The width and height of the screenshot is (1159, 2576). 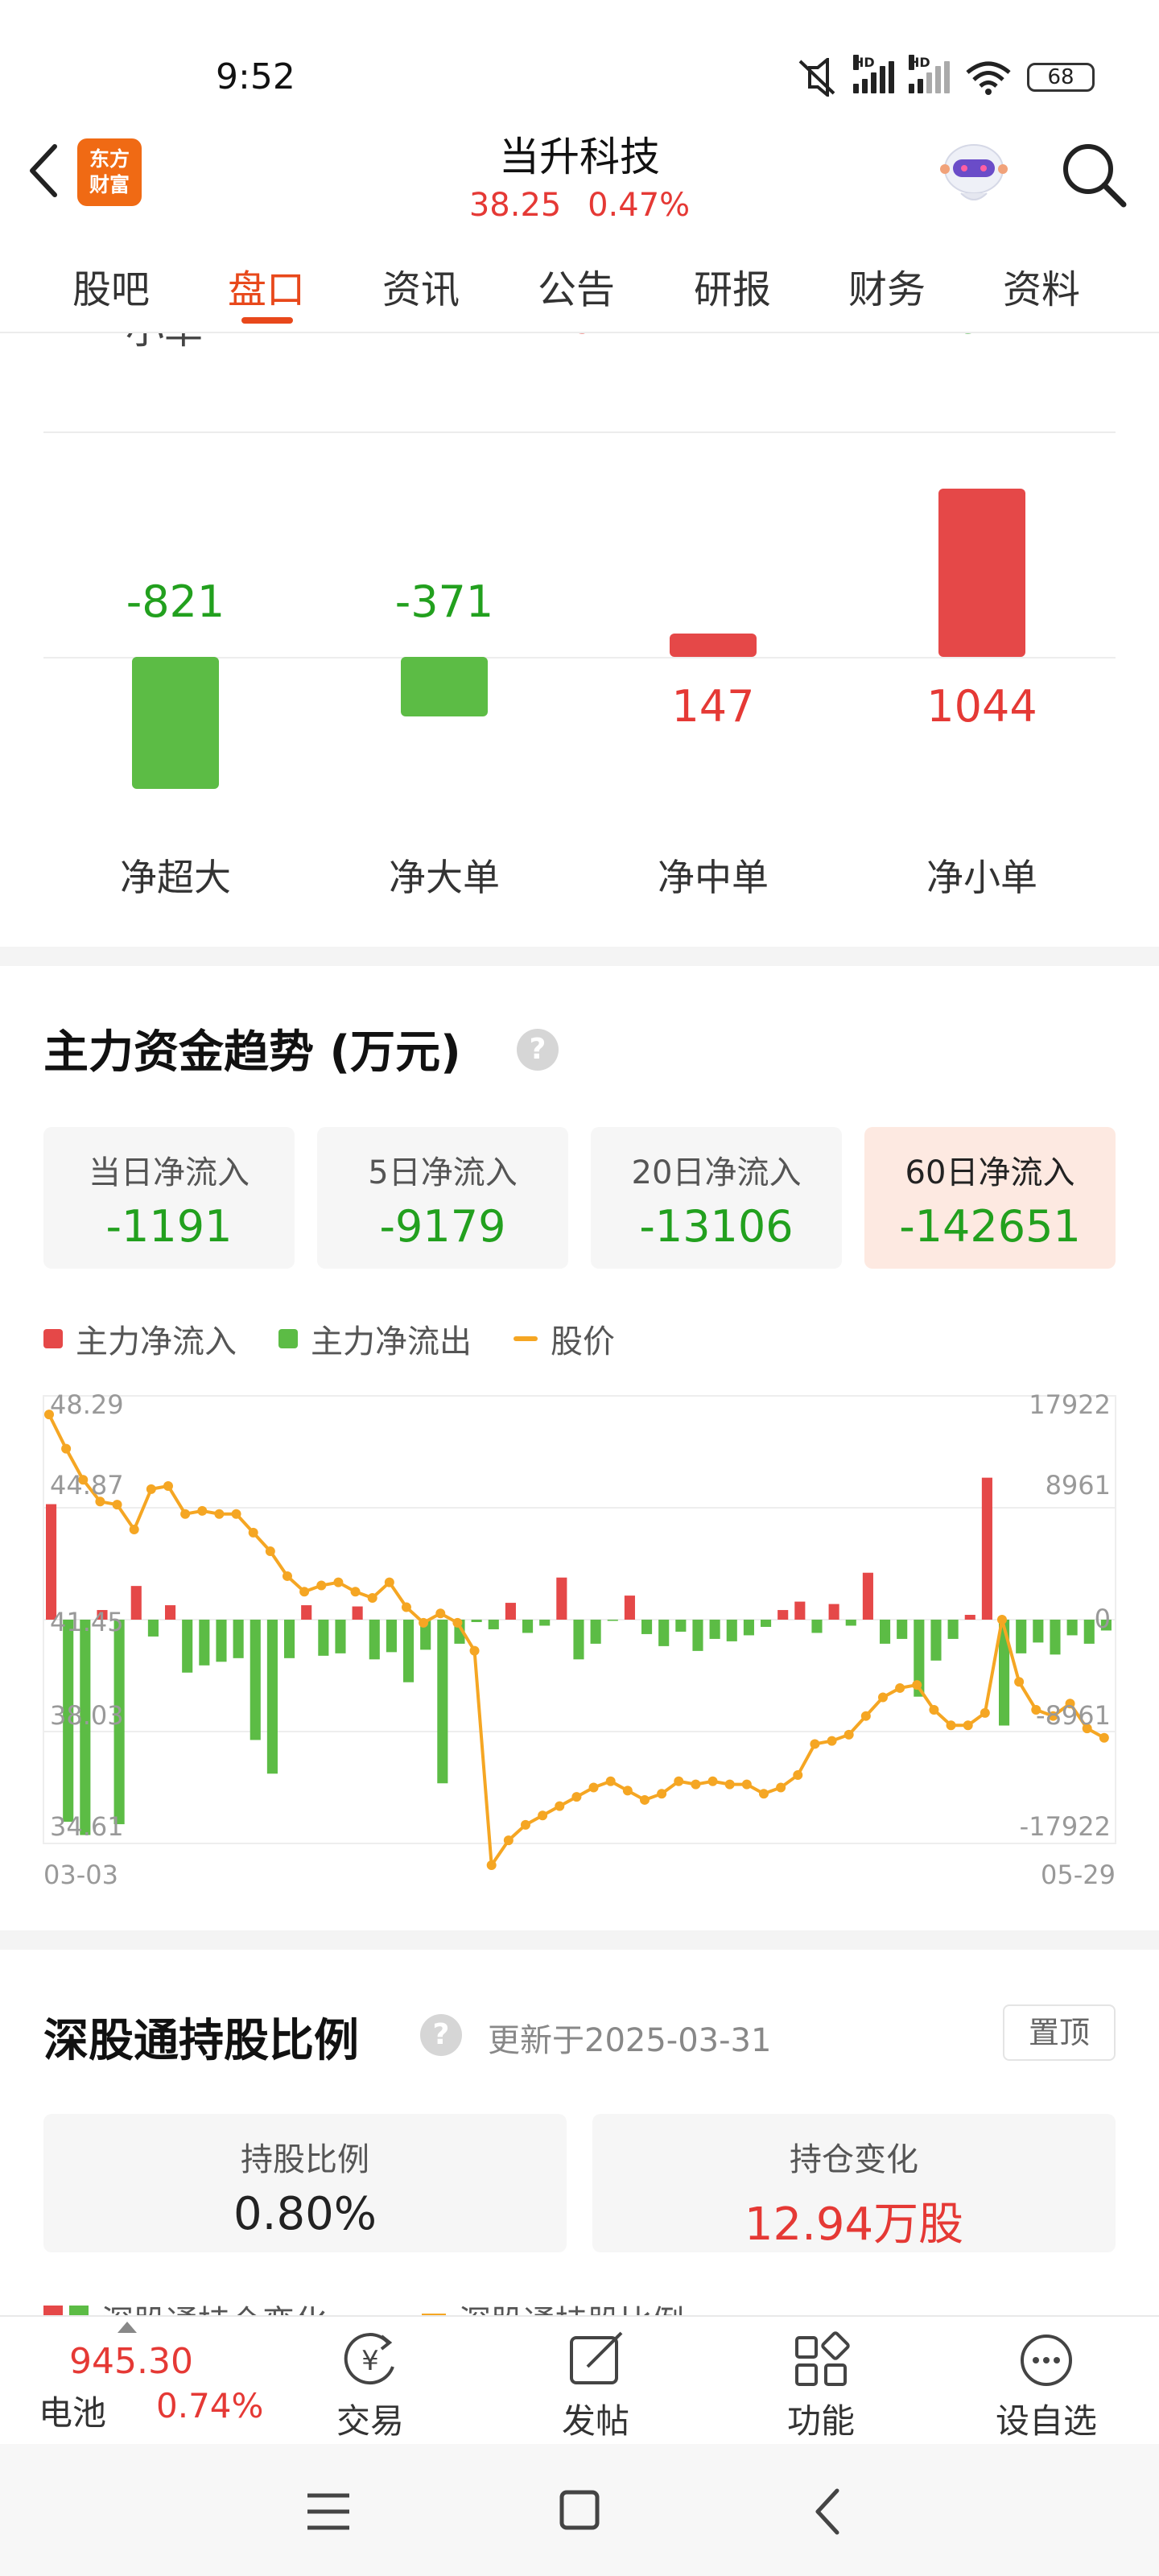 What do you see at coordinates (328, 2511) in the screenshot?
I see `menu-nav-icon` at bounding box center [328, 2511].